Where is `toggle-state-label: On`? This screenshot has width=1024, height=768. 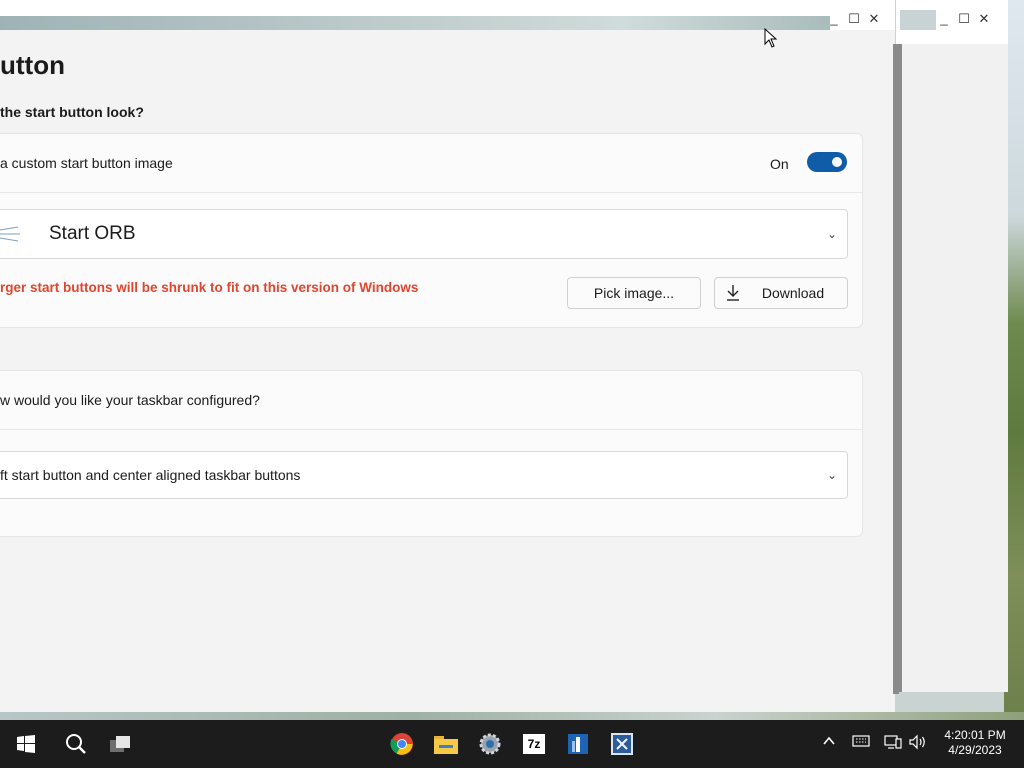 toggle-state-label: On is located at coordinates (779, 164).